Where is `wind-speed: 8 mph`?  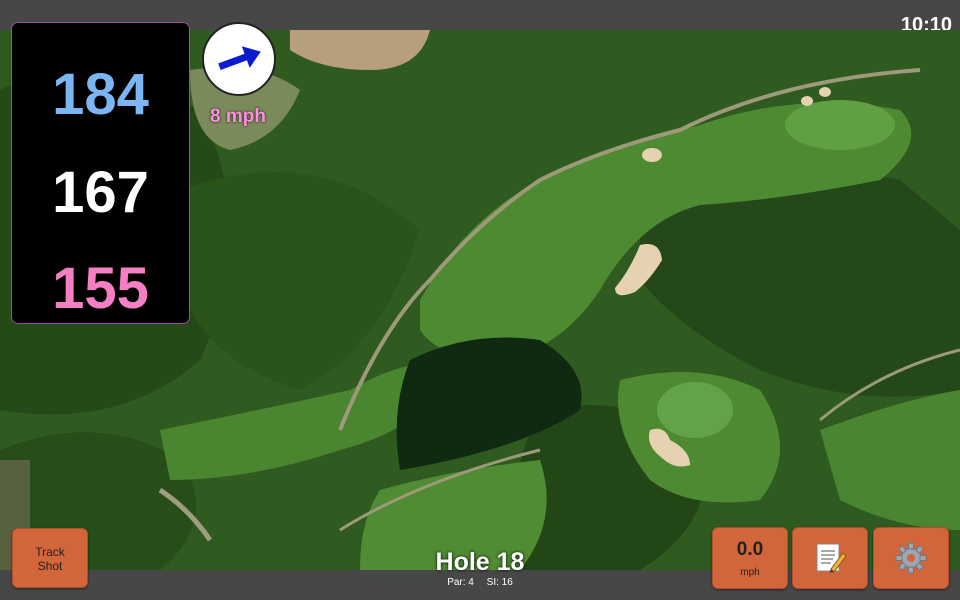 wind-speed: 8 mph is located at coordinates (238, 116).